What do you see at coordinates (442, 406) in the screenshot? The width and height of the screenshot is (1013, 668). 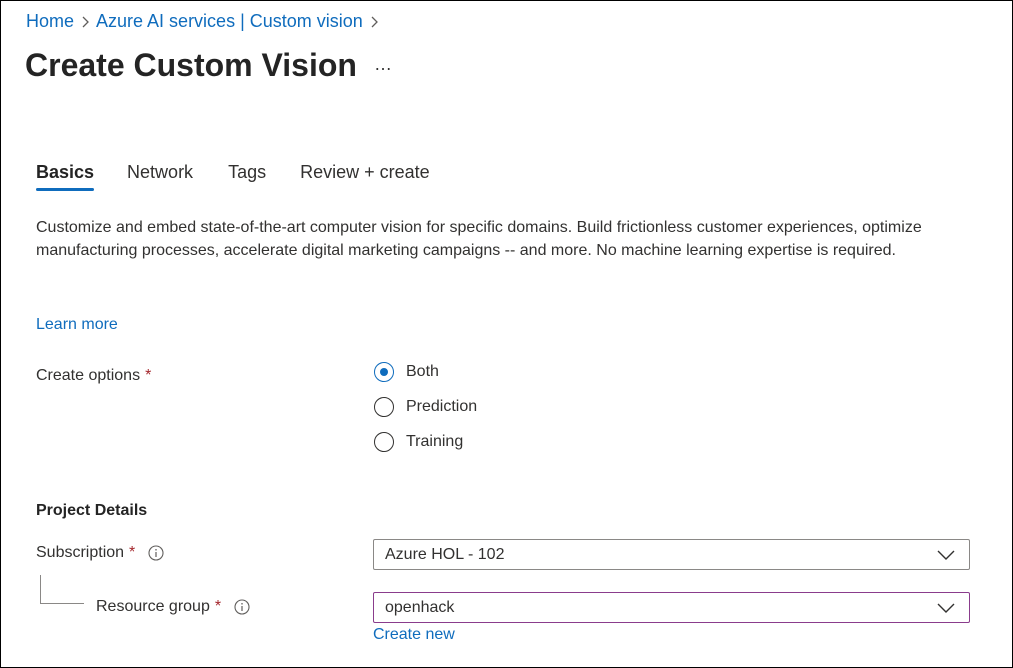 I see `radio-prediction-label: Prediction` at bounding box center [442, 406].